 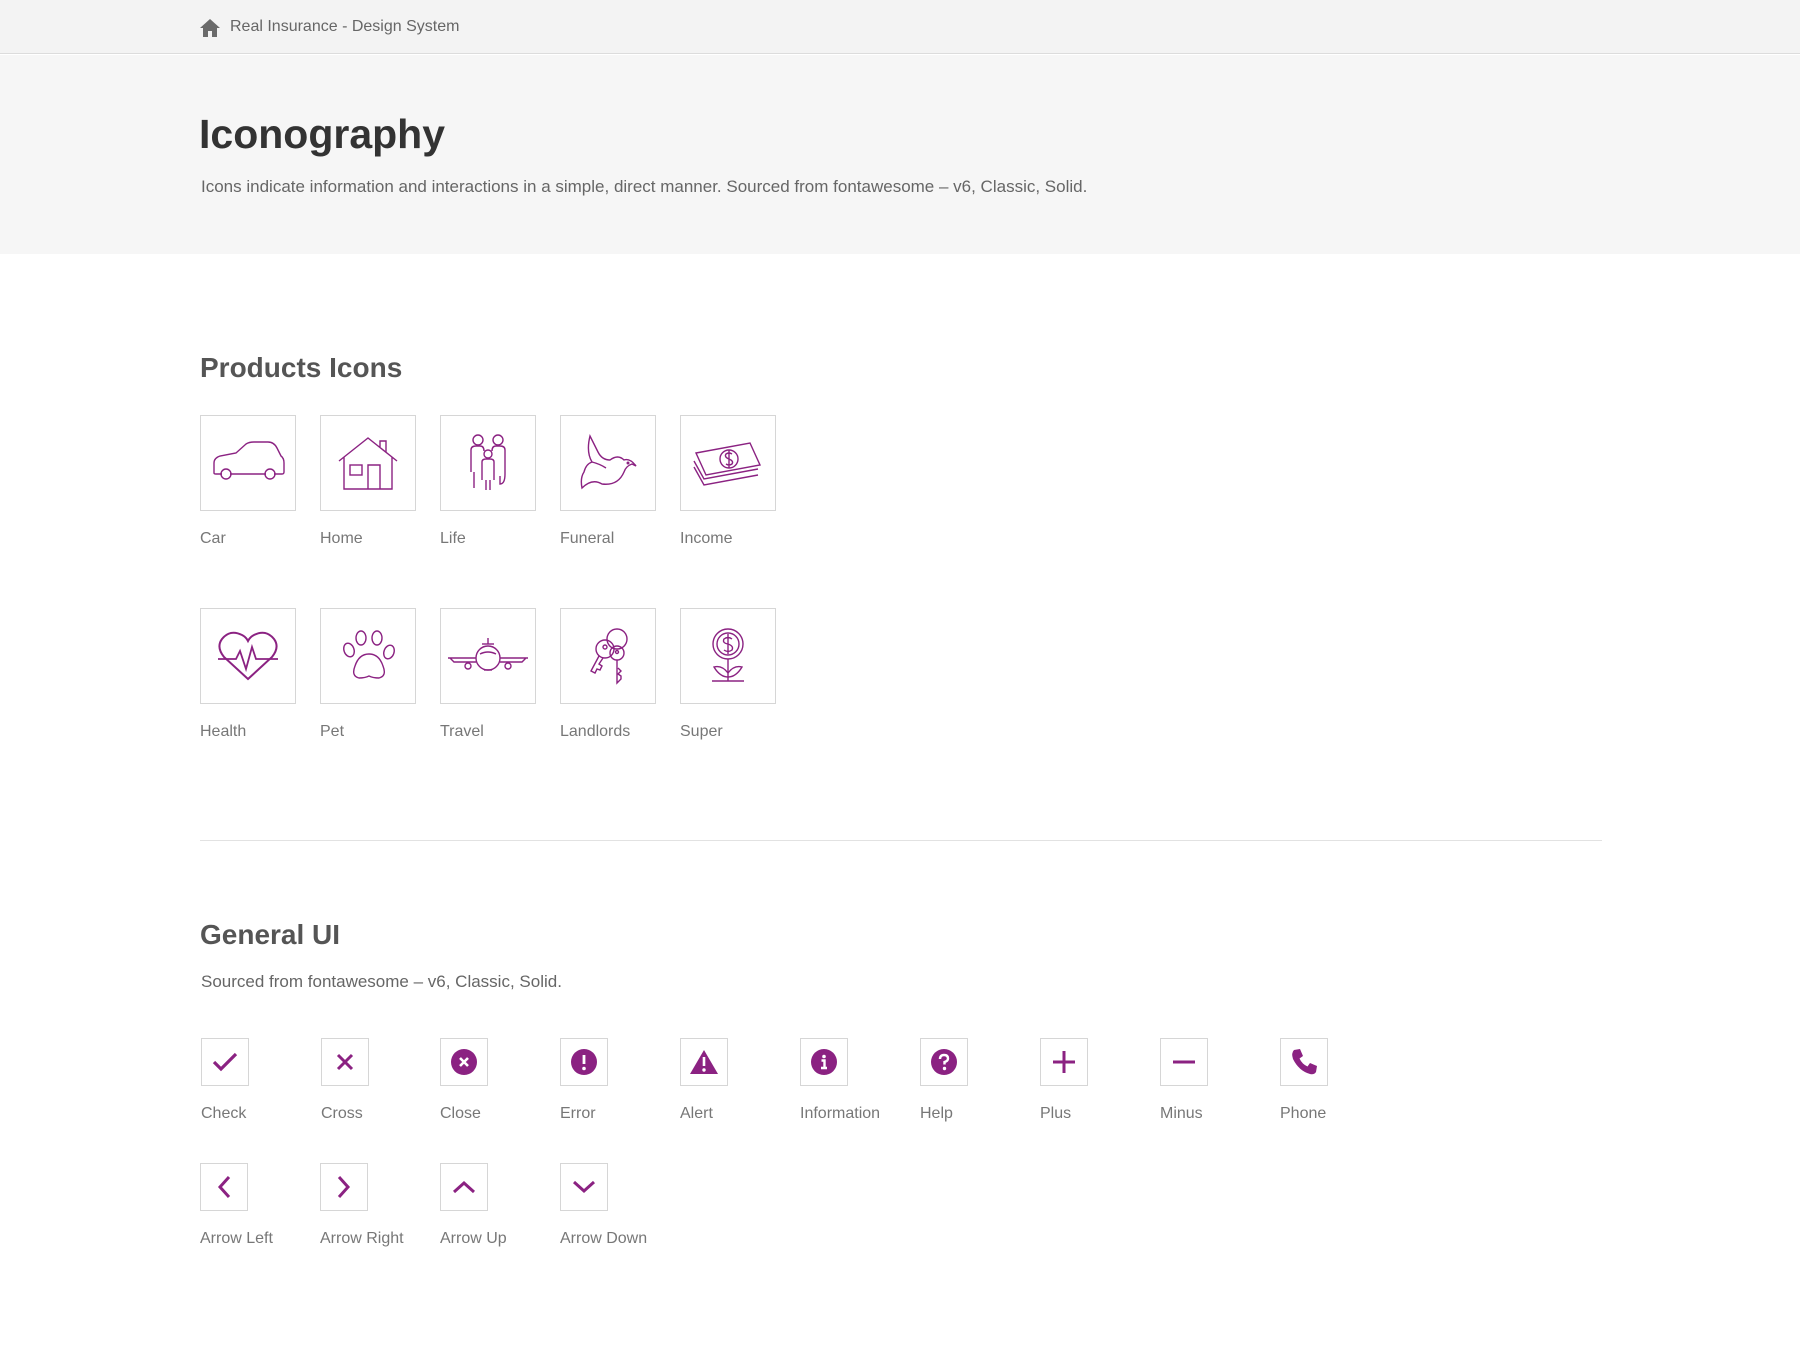 I want to click on ui-label: Arrow Left, so click(x=236, y=1238).